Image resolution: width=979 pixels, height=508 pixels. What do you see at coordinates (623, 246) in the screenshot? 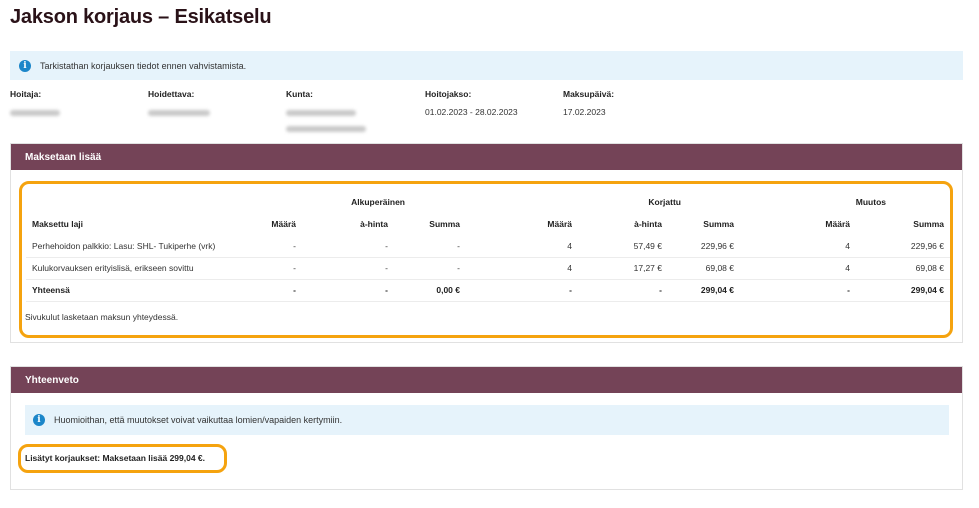
I see `cell-corrected-unit: 57,49 €` at bounding box center [623, 246].